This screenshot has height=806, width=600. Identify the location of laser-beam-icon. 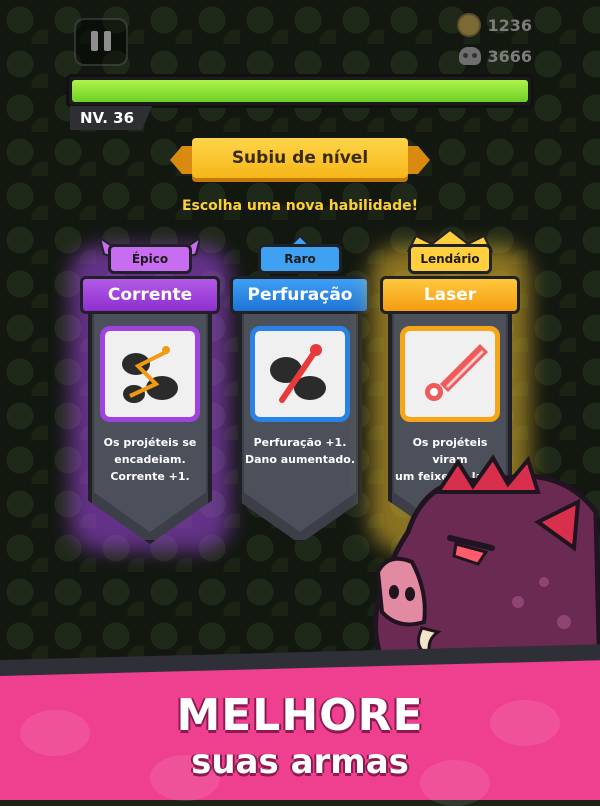
(456, 372).